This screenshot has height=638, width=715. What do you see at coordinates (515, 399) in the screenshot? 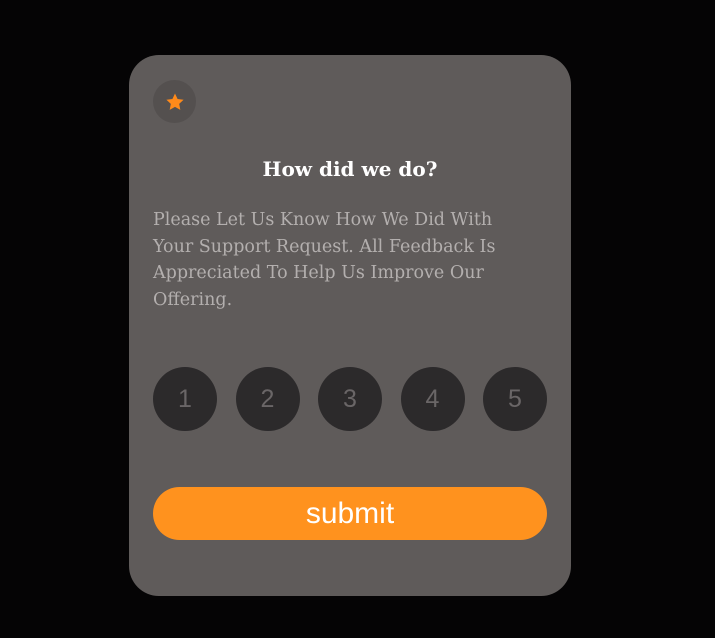
I see `rating-button-5: 5` at bounding box center [515, 399].